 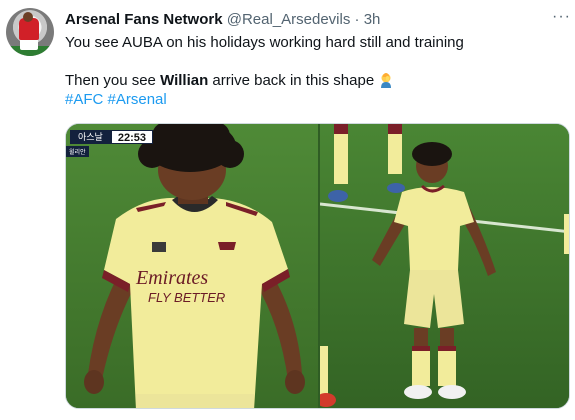 I want to click on more-options-icon: ···, so click(x=561, y=17).